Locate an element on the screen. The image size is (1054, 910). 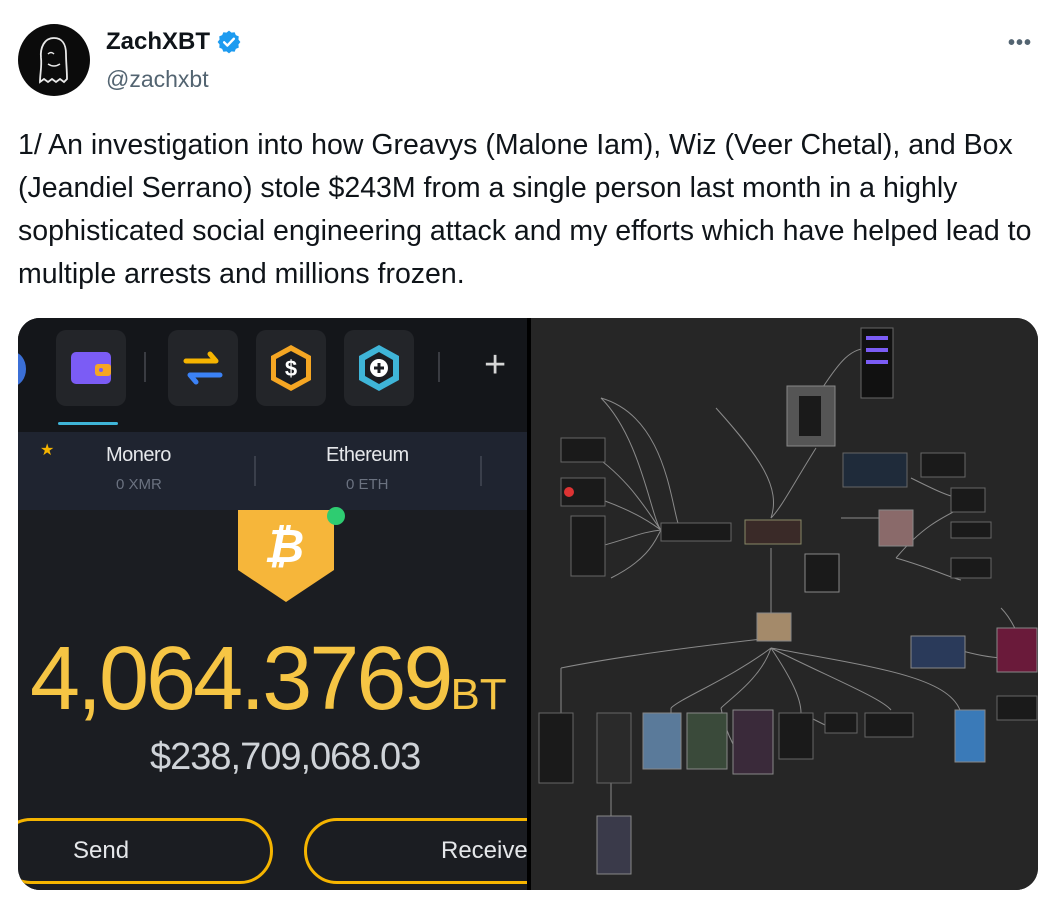
avatar is located at coordinates (54, 60).